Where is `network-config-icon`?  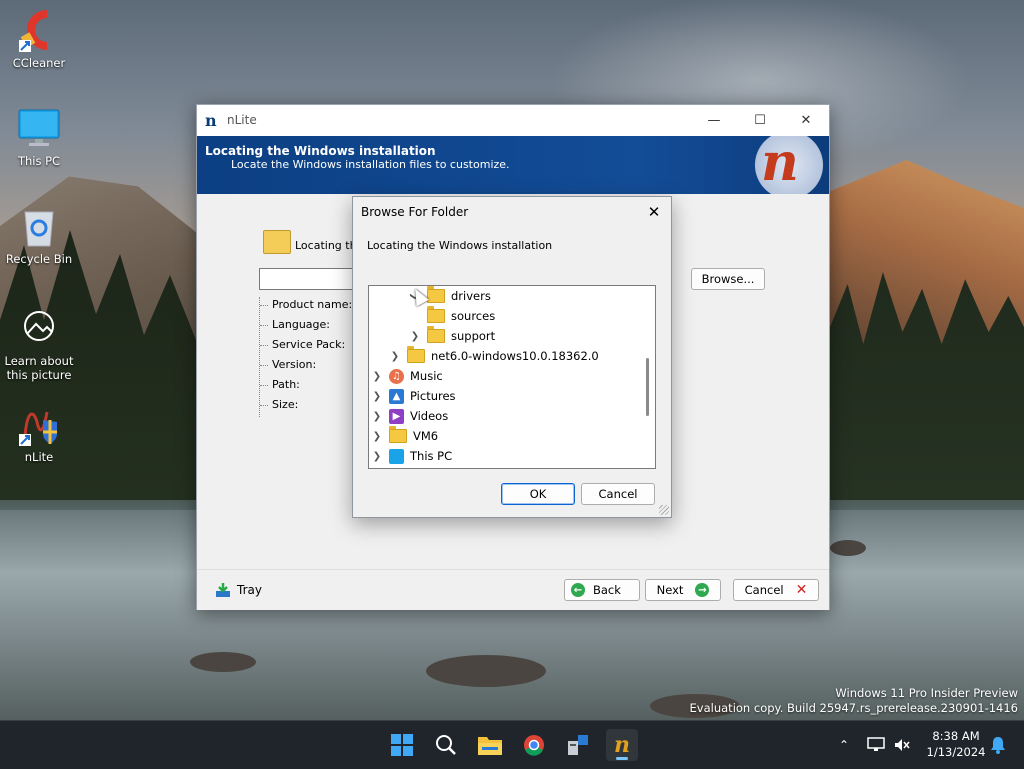
network-config-icon is located at coordinates (578, 745).